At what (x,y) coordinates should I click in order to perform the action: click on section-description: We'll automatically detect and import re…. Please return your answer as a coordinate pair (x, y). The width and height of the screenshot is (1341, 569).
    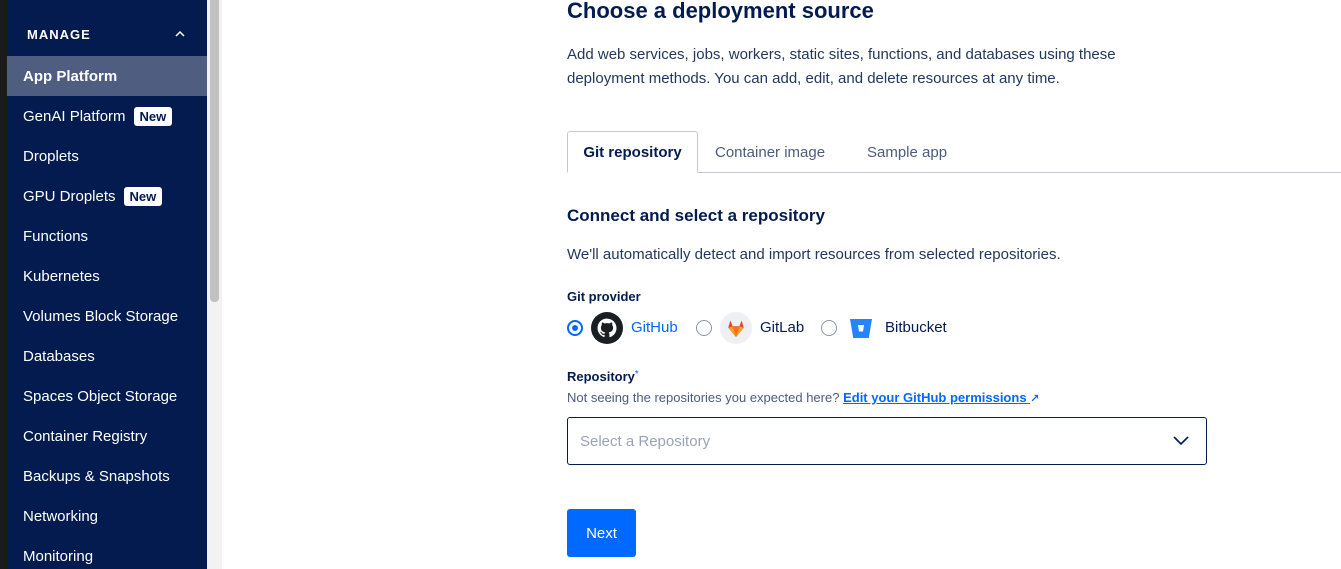
    Looking at the image, I should click on (814, 254).